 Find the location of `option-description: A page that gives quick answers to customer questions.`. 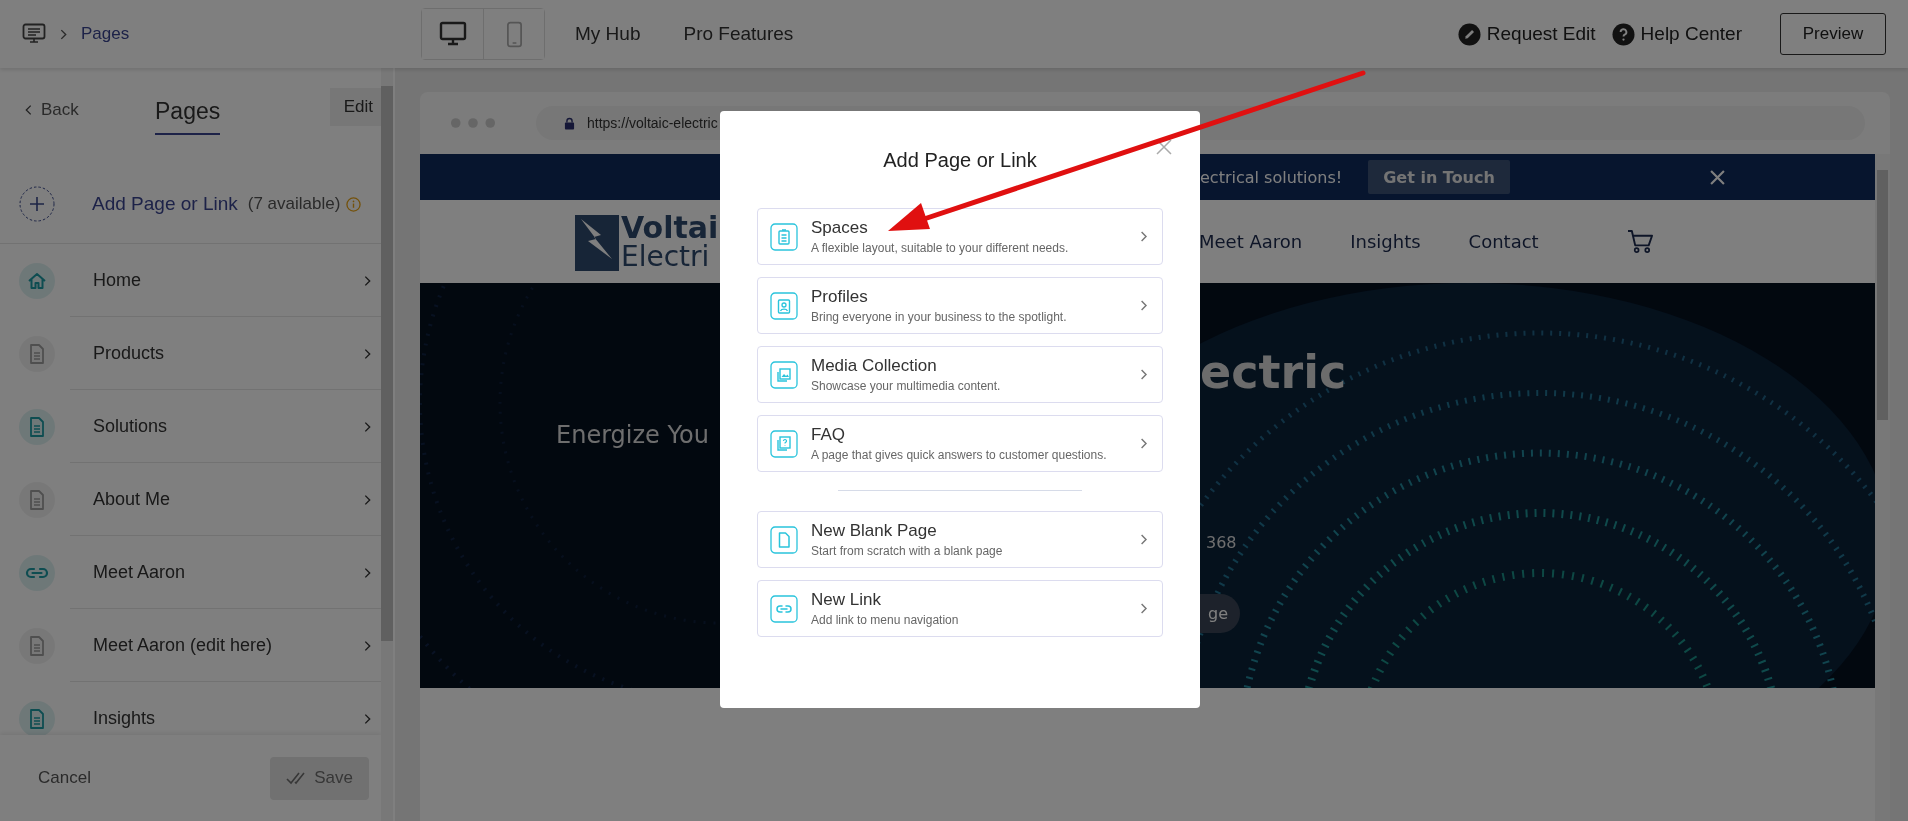

option-description: A page that gives quick answers to customer questions. is located at coordinates (959, 455).